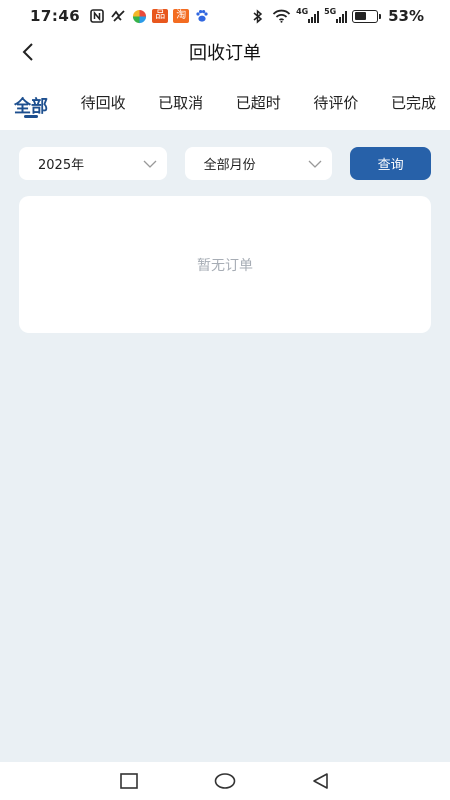  Describe the element at coordinates (31, 108) in the screenshot. I see `tab-all: 全部` at that location.